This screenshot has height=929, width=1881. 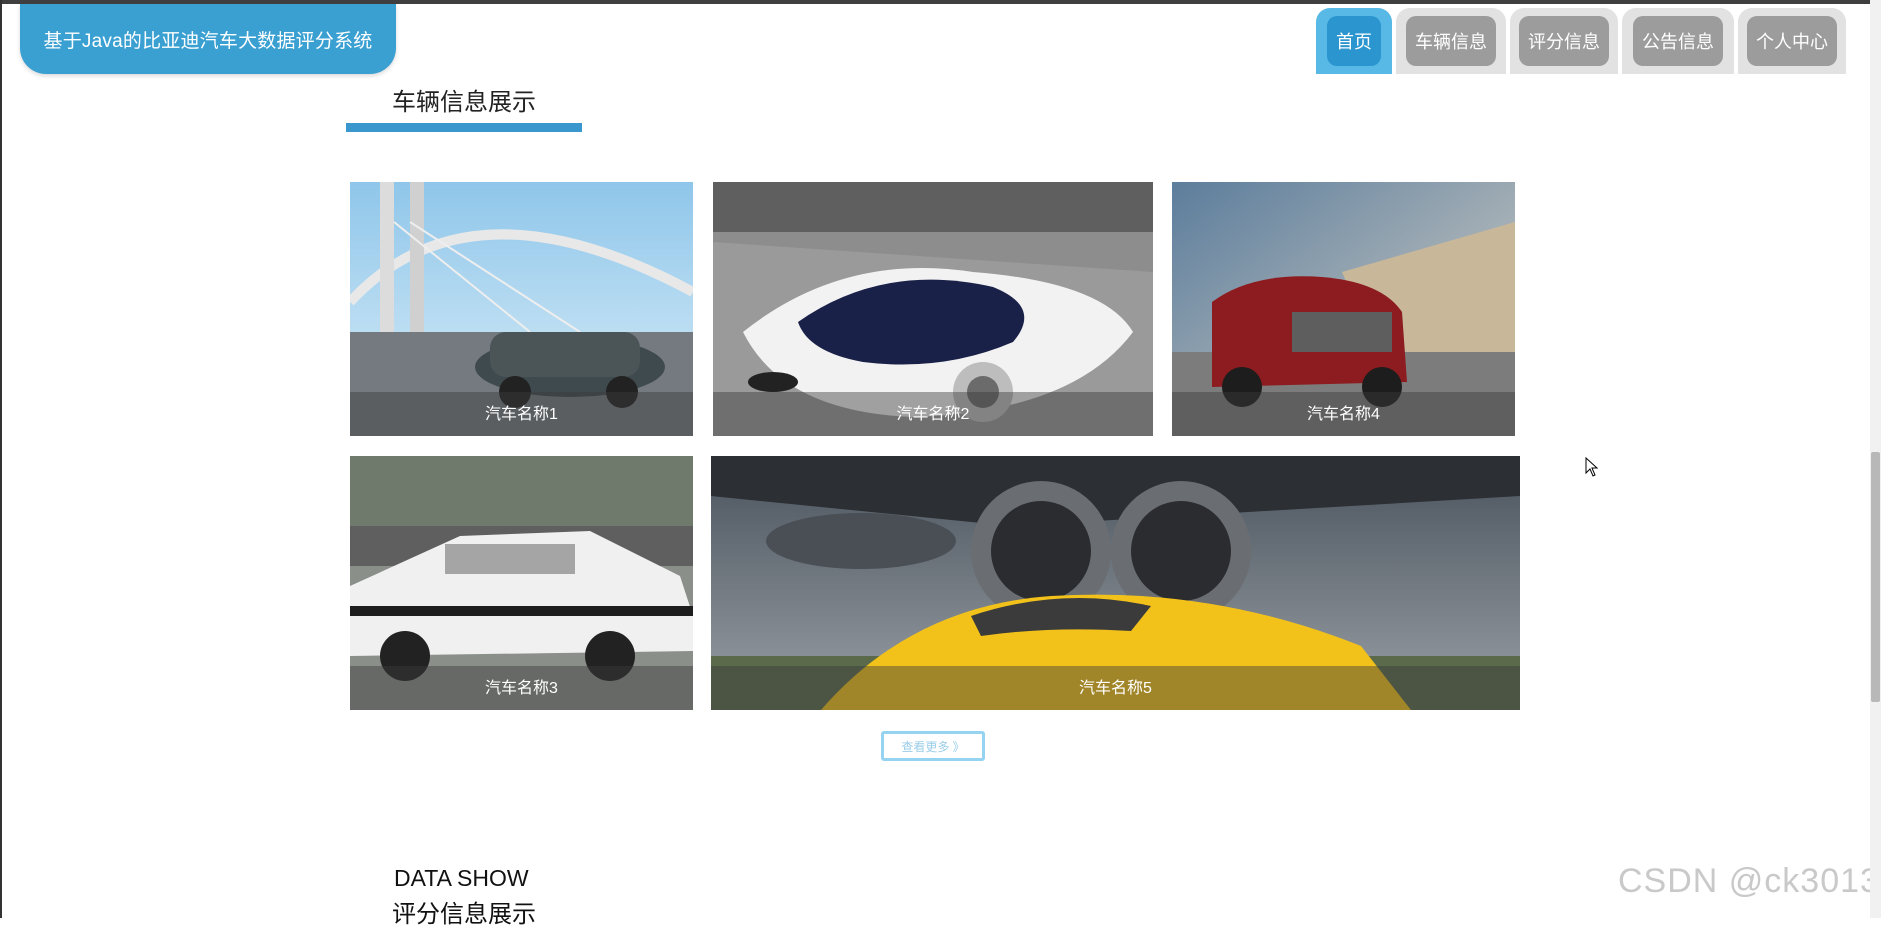 What do you see at coordinates (1, 459) in the screenshot?
I see `window-left-border` at bounding box center [1, 459].